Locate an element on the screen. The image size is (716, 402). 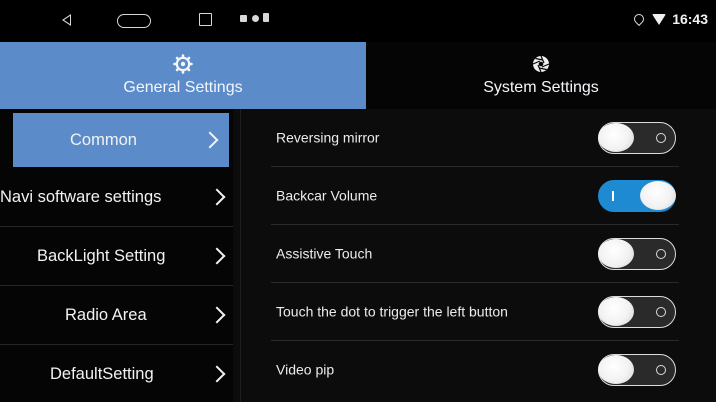
gear-icon is located at coordinates (183, 64).